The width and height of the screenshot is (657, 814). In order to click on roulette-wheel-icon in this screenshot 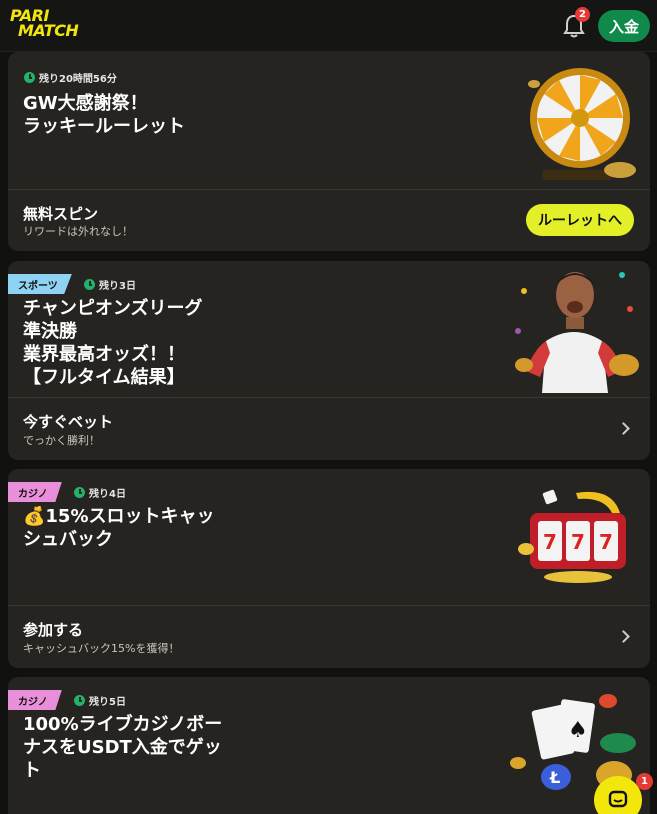, I will do `click(582, 124)`.